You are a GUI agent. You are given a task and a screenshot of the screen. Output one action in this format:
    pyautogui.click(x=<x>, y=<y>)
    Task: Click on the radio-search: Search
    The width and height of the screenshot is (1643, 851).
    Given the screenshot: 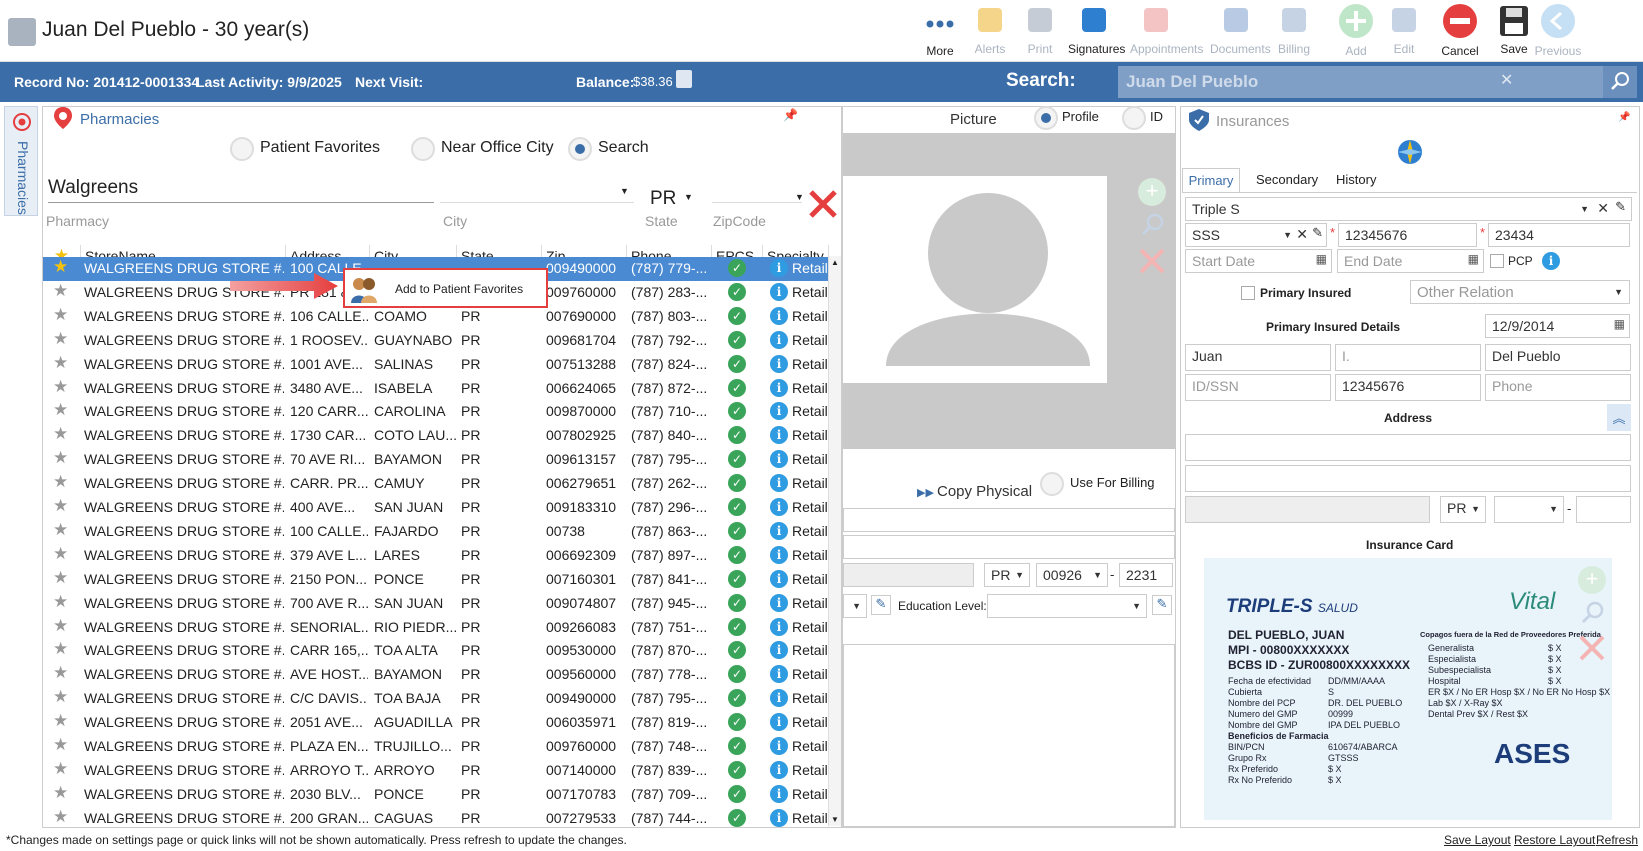 What is the action you would take?
    pyautogui.click(x=608, y=149)
    